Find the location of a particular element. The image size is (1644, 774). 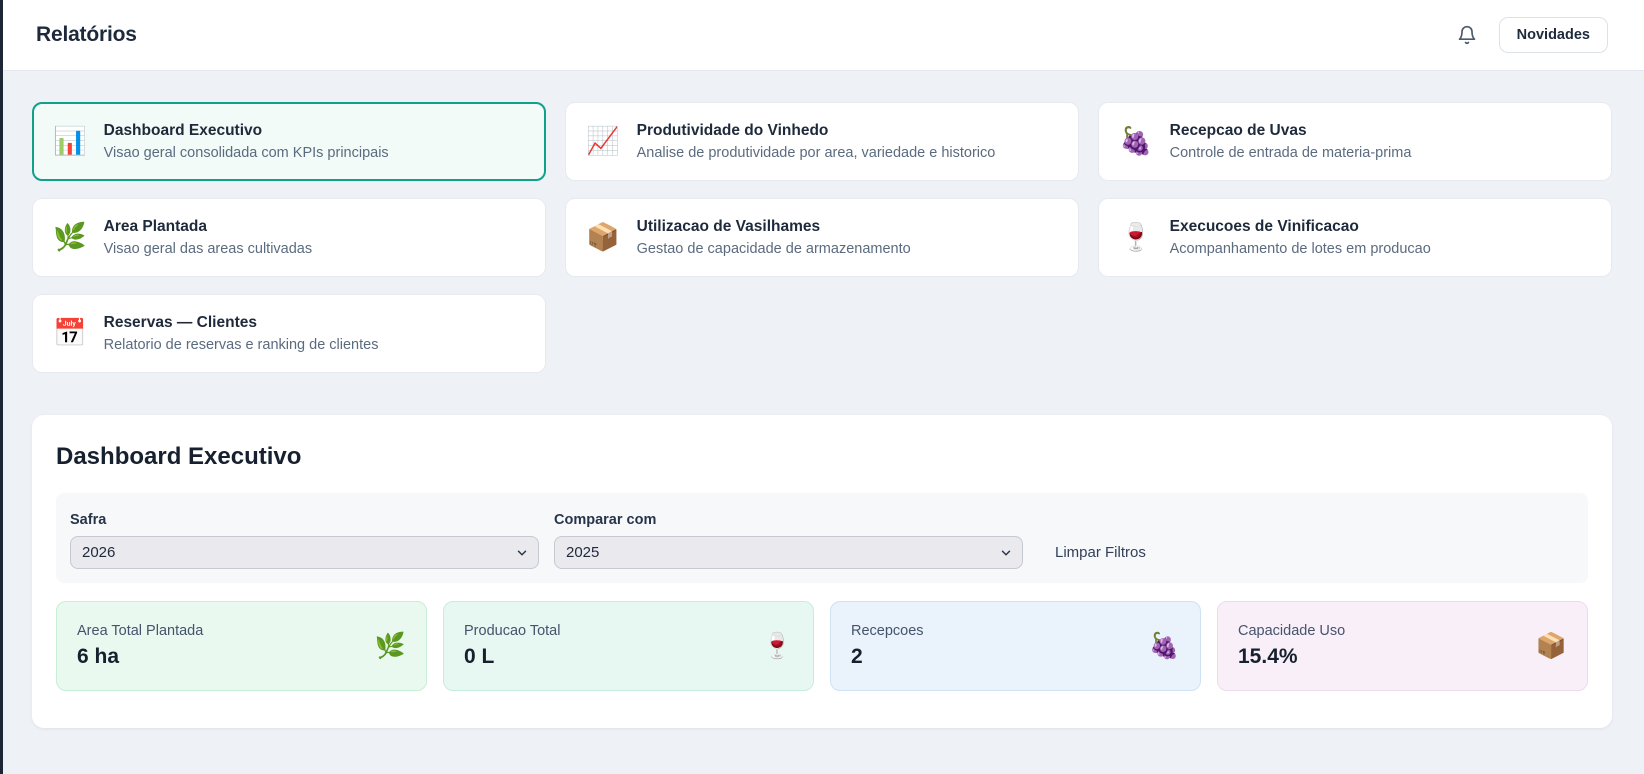

bell-icon is located at coordinates (1467, 35).